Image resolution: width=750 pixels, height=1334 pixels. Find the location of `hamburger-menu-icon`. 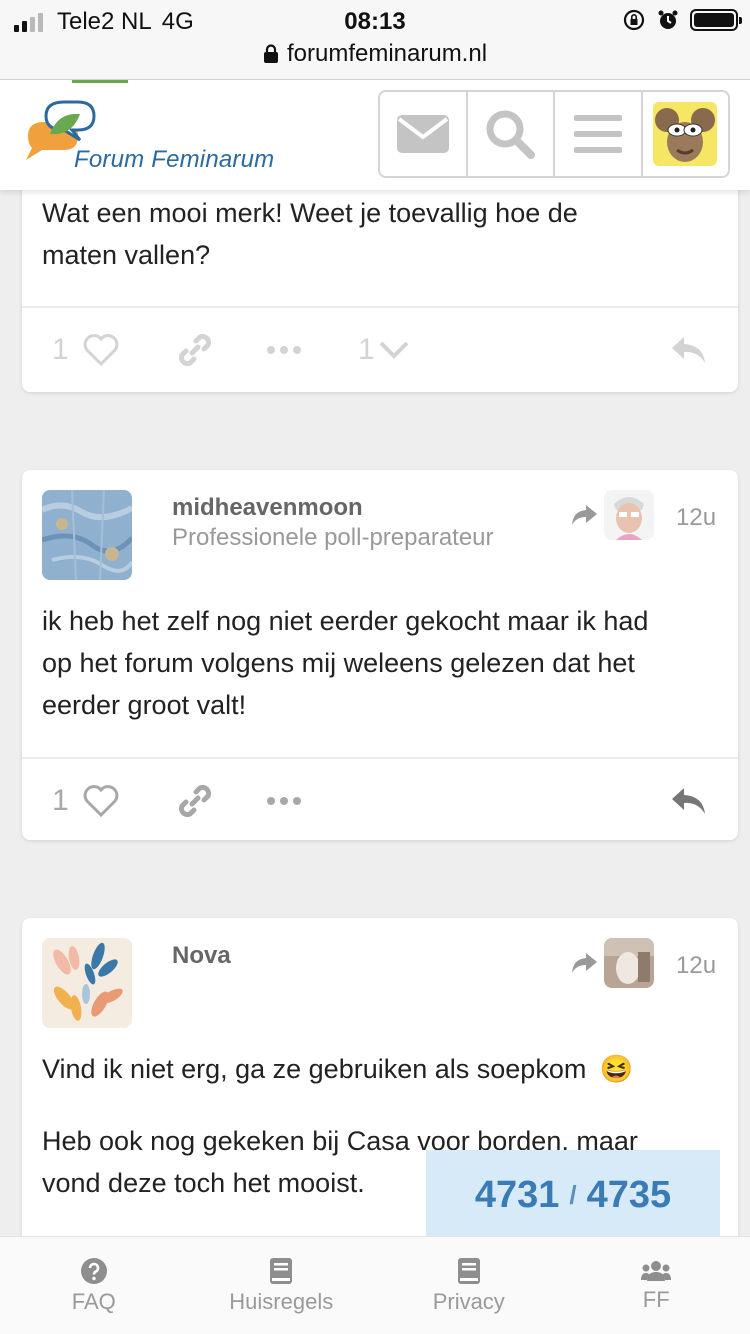

hamburger-menu-icon is located at coordinates (597, 134).